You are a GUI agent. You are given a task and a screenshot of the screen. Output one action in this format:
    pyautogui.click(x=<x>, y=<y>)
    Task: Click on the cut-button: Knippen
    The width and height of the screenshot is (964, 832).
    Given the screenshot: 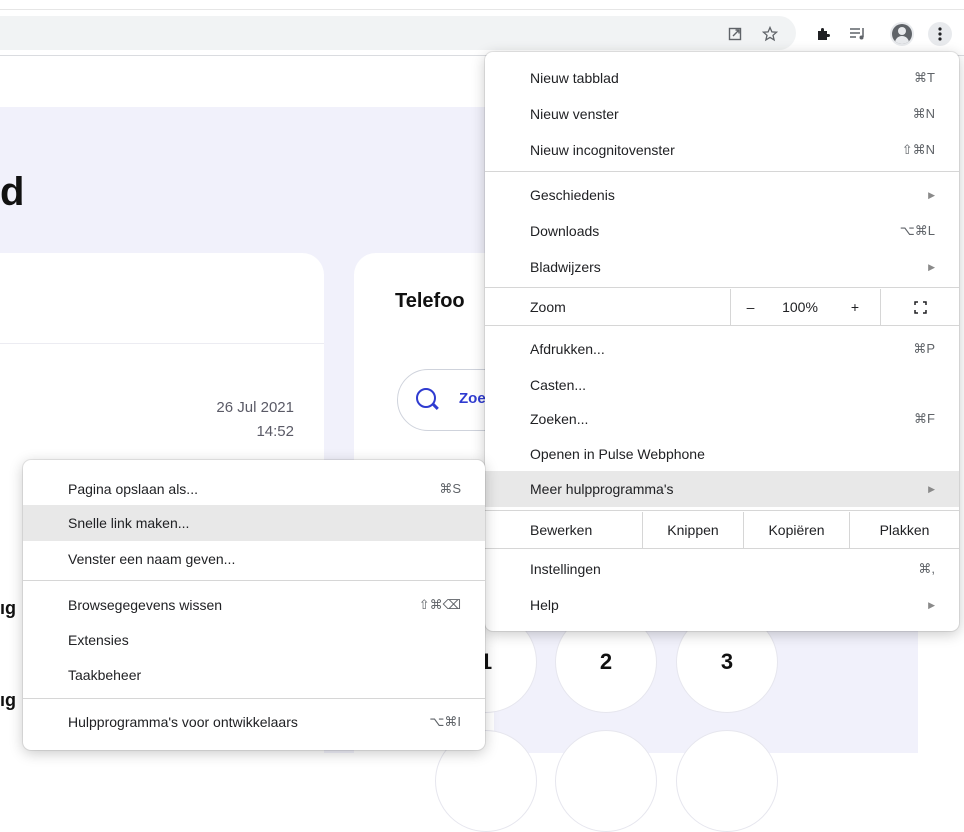 What is the action you would take?
    pyautogui.click(x=692, y=530)
    